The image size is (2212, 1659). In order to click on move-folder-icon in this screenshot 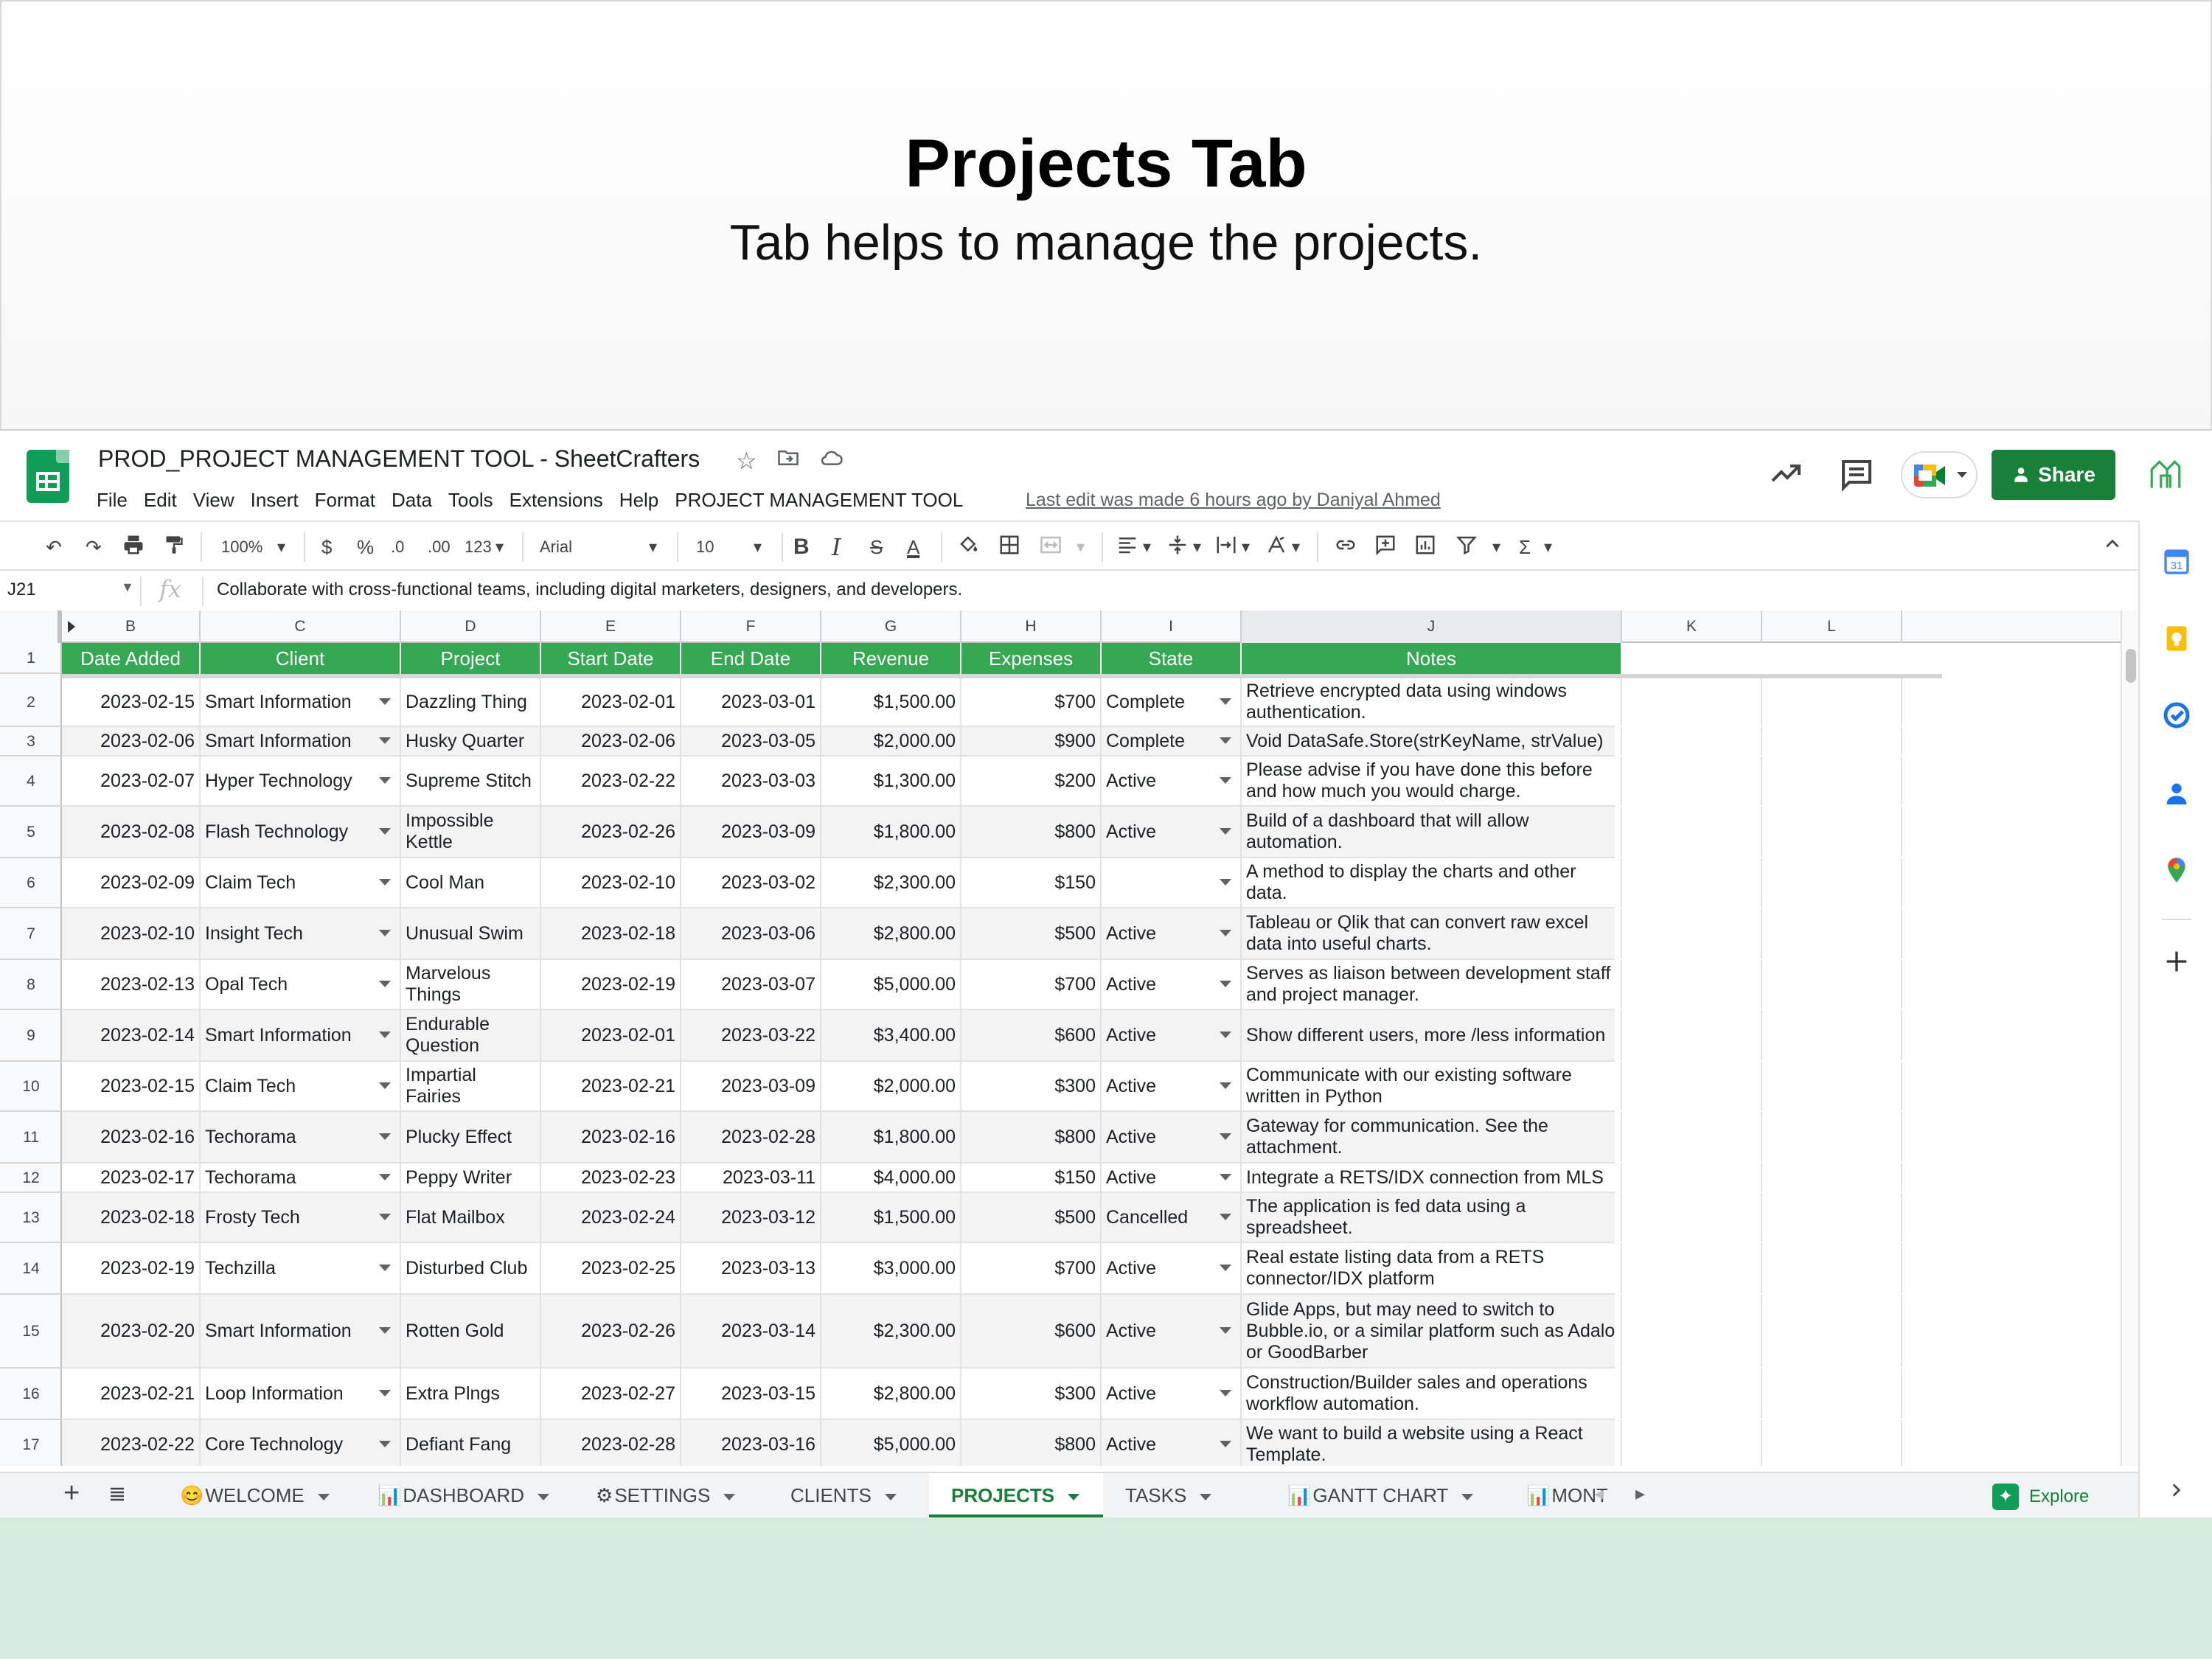, I will do `click(788, 461)`.